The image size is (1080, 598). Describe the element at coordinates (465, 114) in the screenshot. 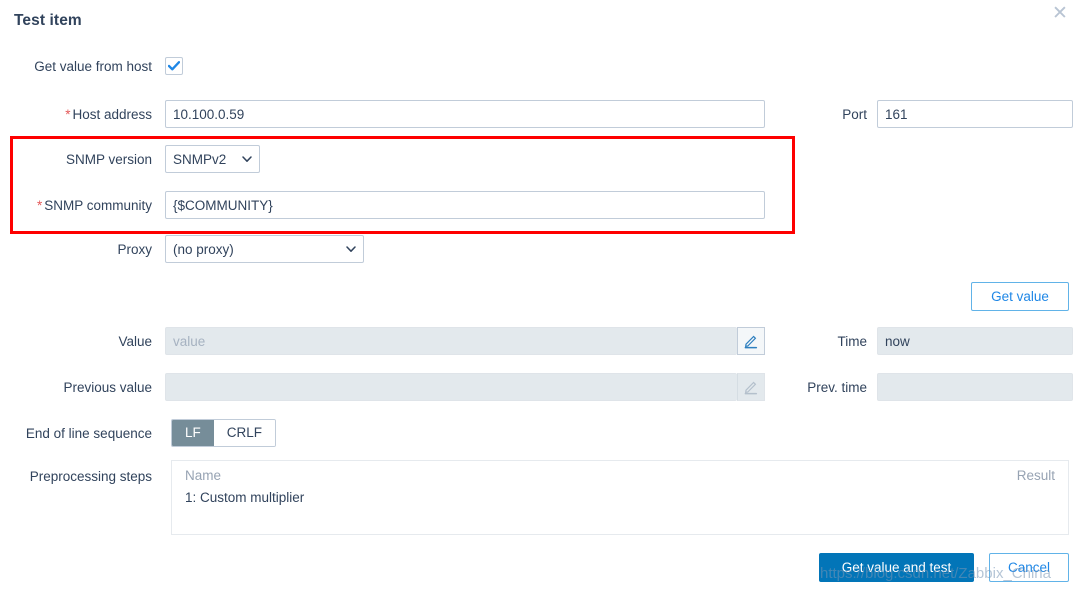

I see `host-address-input` at that location.